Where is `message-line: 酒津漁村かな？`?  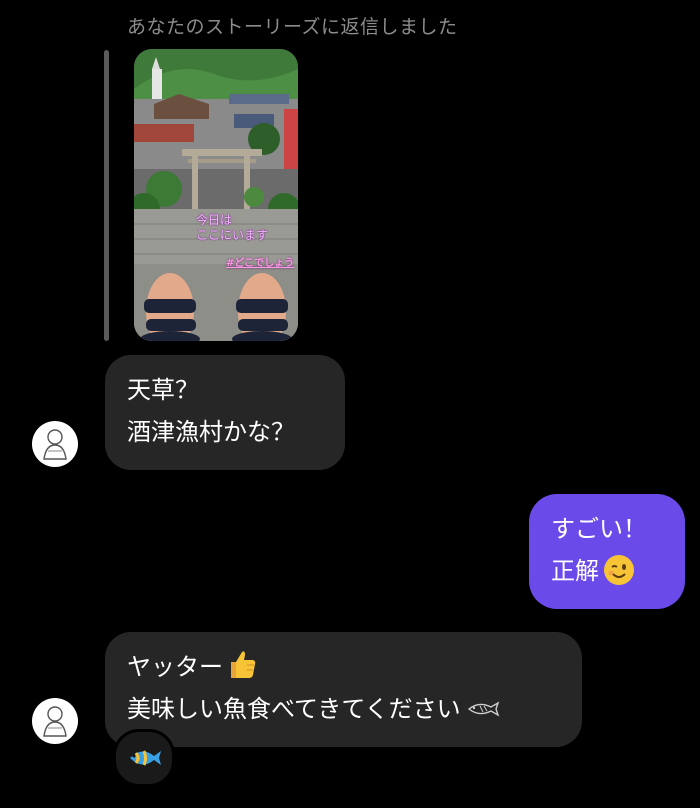
message-line: 酒津漁村かな？ is located at coordinates (211, 432).